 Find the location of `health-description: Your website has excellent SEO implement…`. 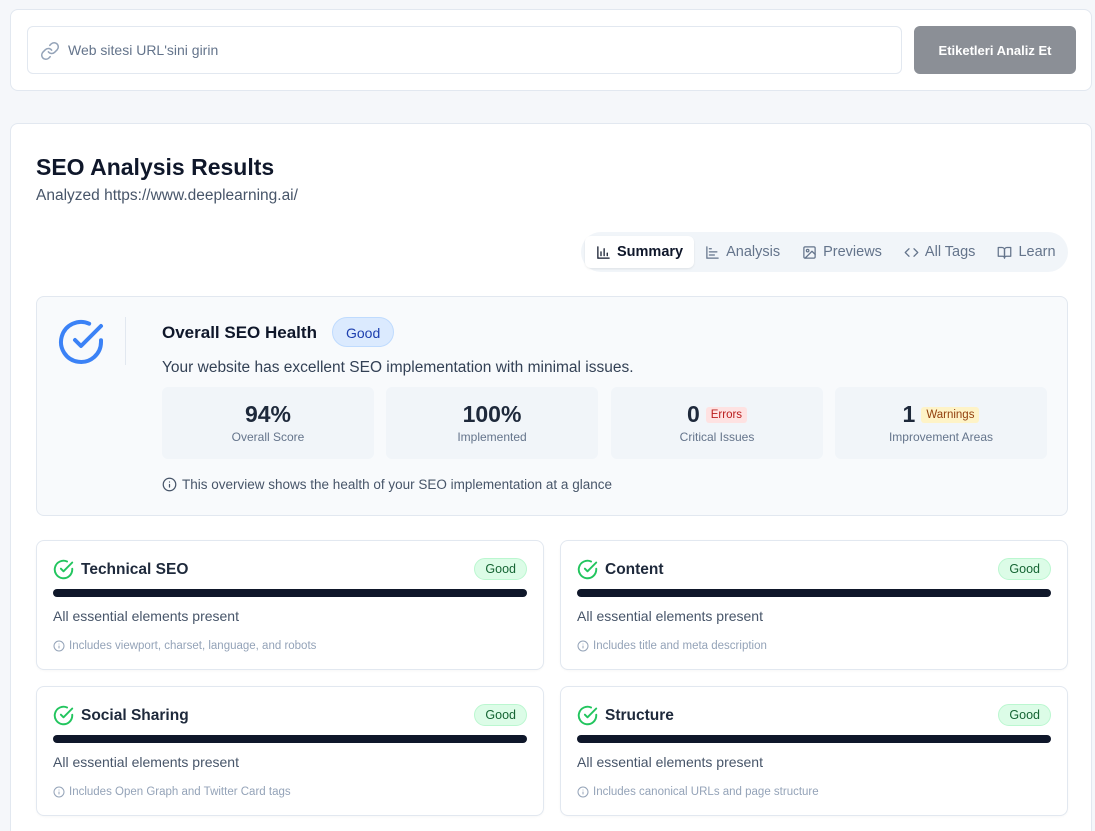

health-description: Your website has excellent SEO implement… is located at coordinates (398, 367).